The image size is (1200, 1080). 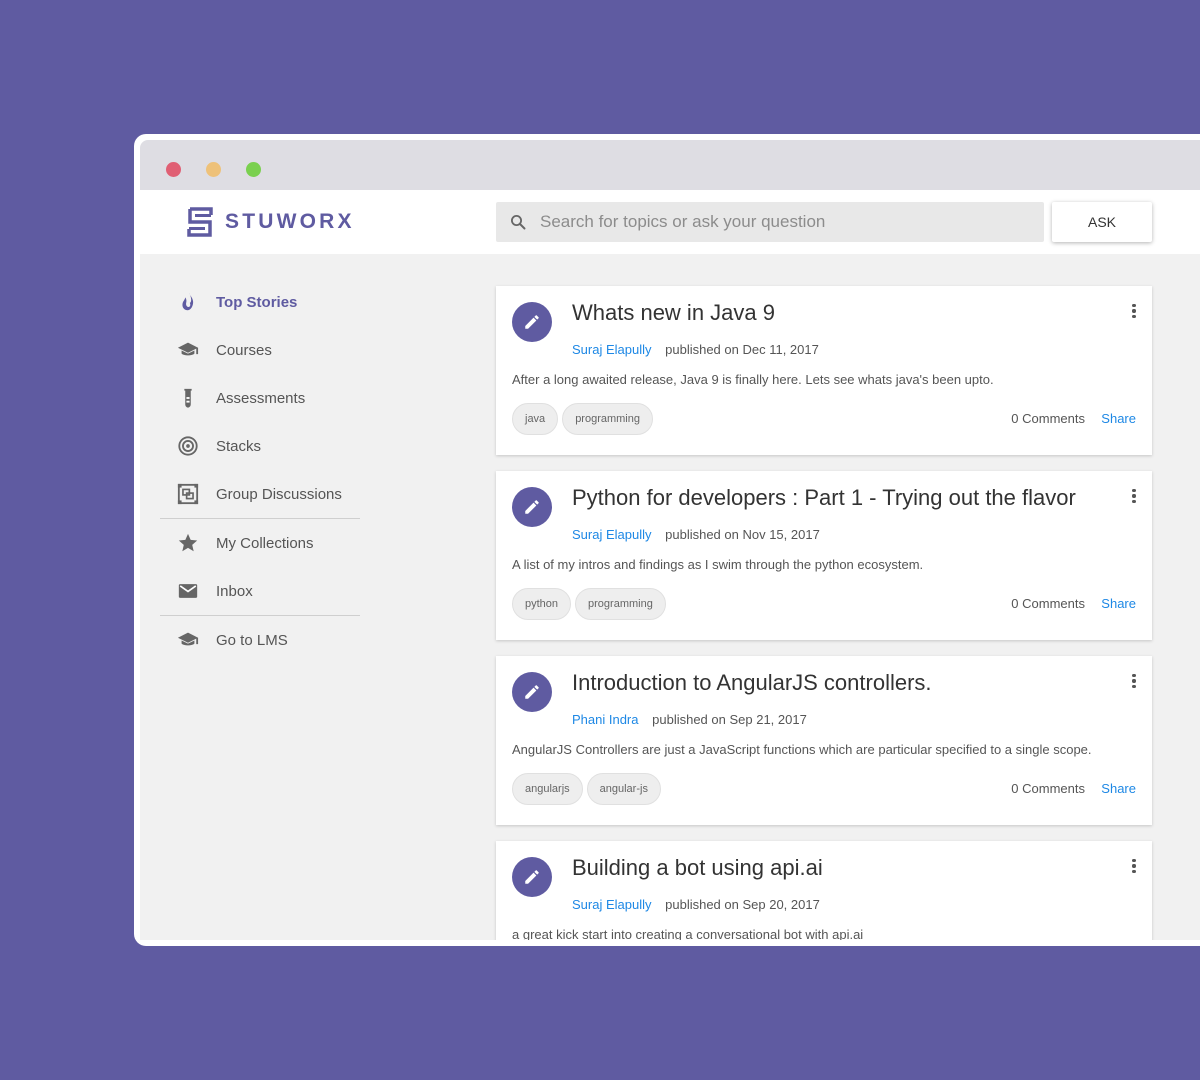 What do you see at coordinates (670, 165) in the screenshot?
I see `window-titlebar` at bounding box center [670, 165].